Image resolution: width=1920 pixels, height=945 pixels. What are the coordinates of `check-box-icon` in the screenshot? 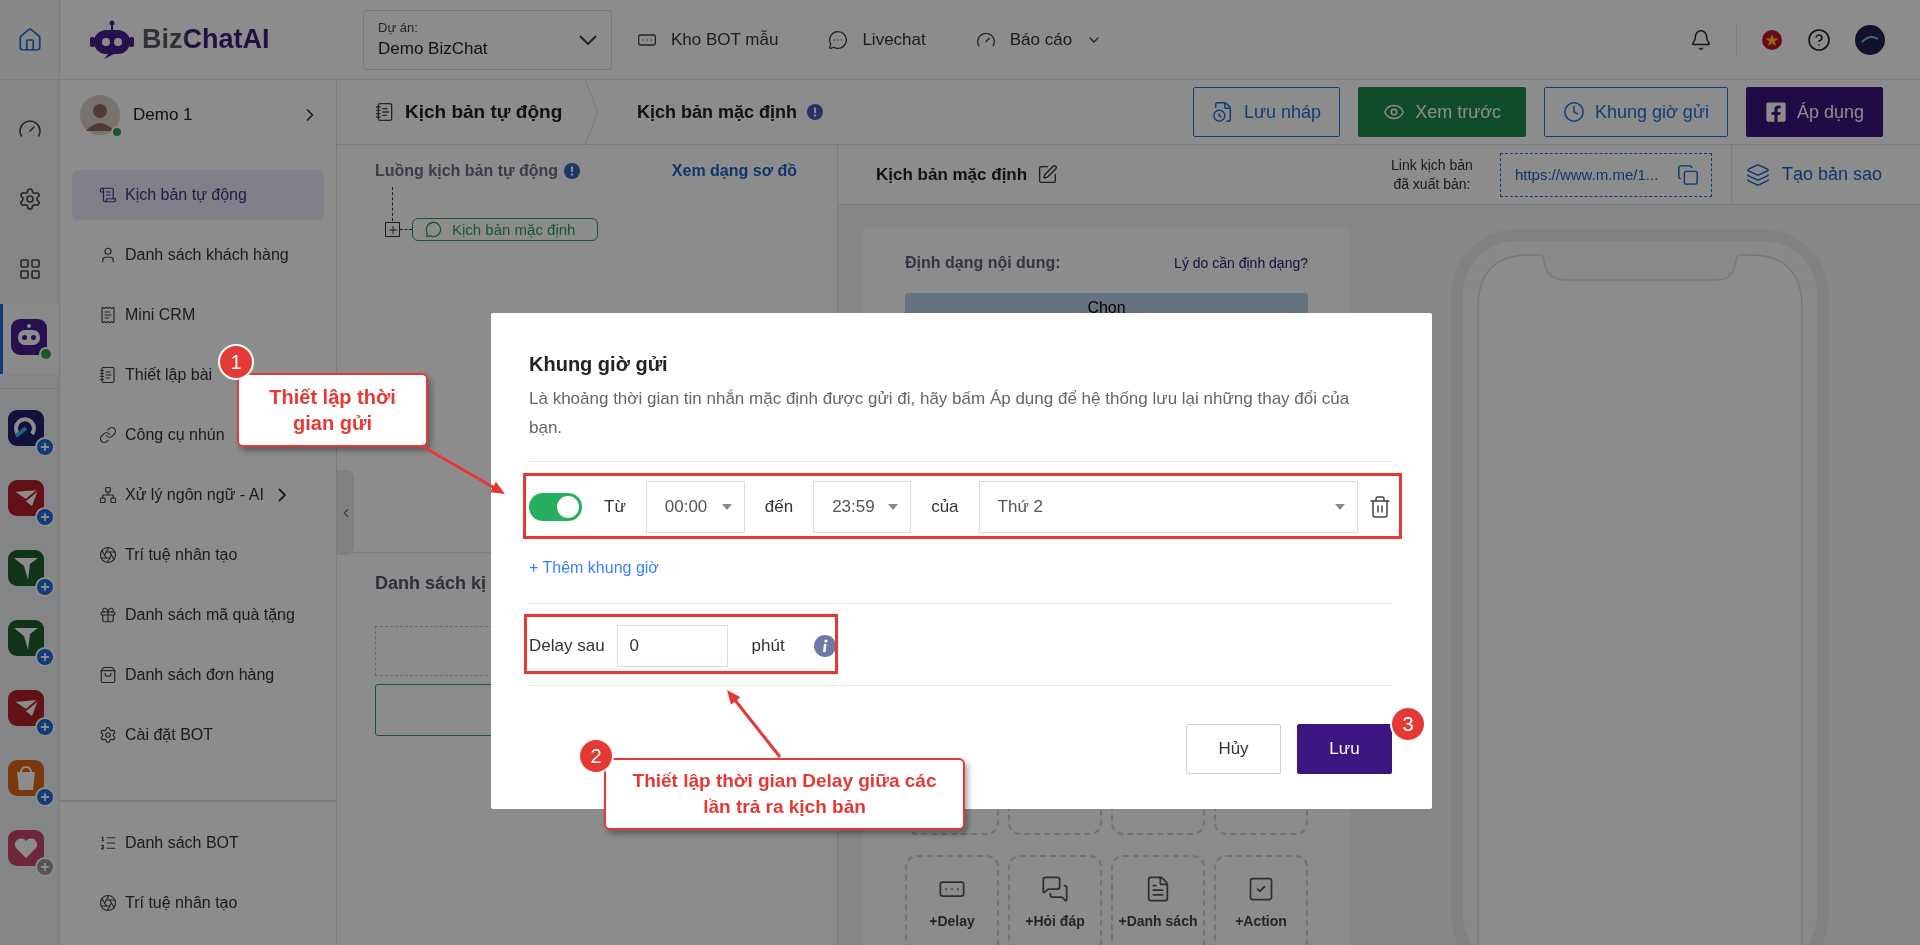 It's located at (1261, 889).